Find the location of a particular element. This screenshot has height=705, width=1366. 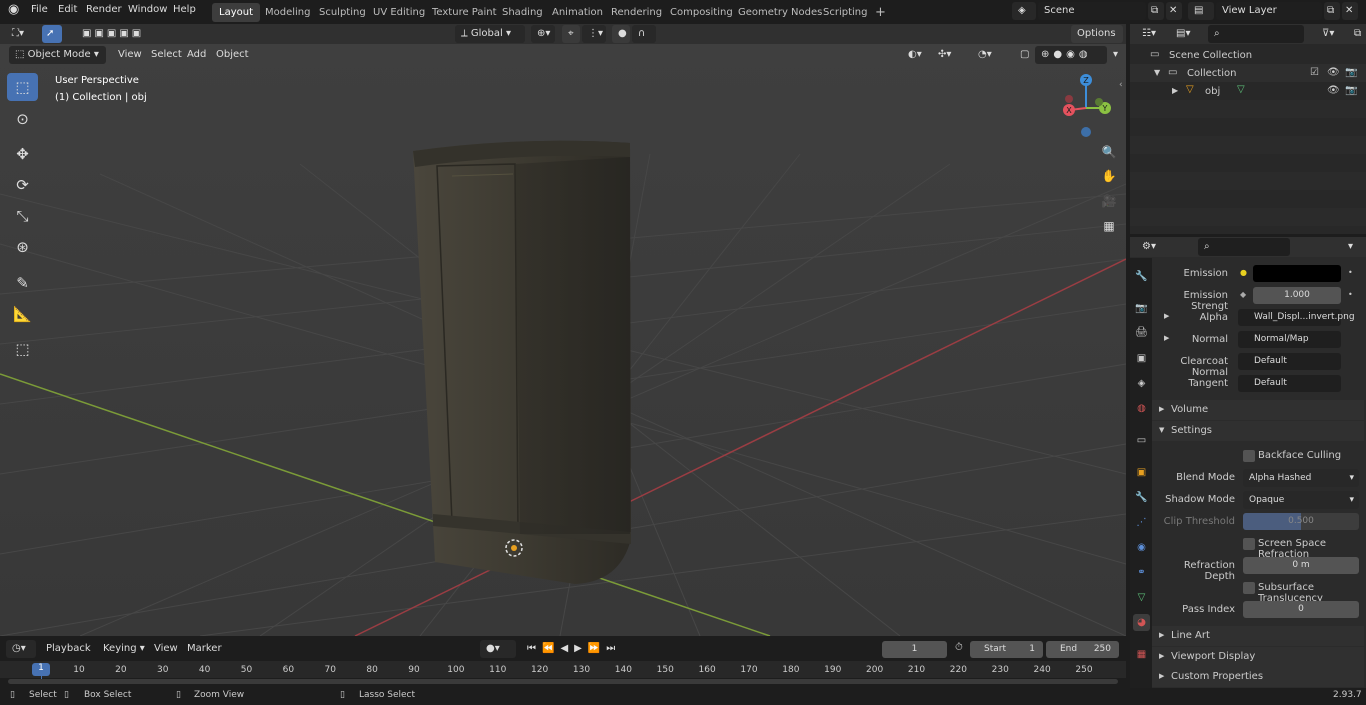

transform-orientation-dropdown: ⟂ Global ▾ is located at coordinates (490, 34).